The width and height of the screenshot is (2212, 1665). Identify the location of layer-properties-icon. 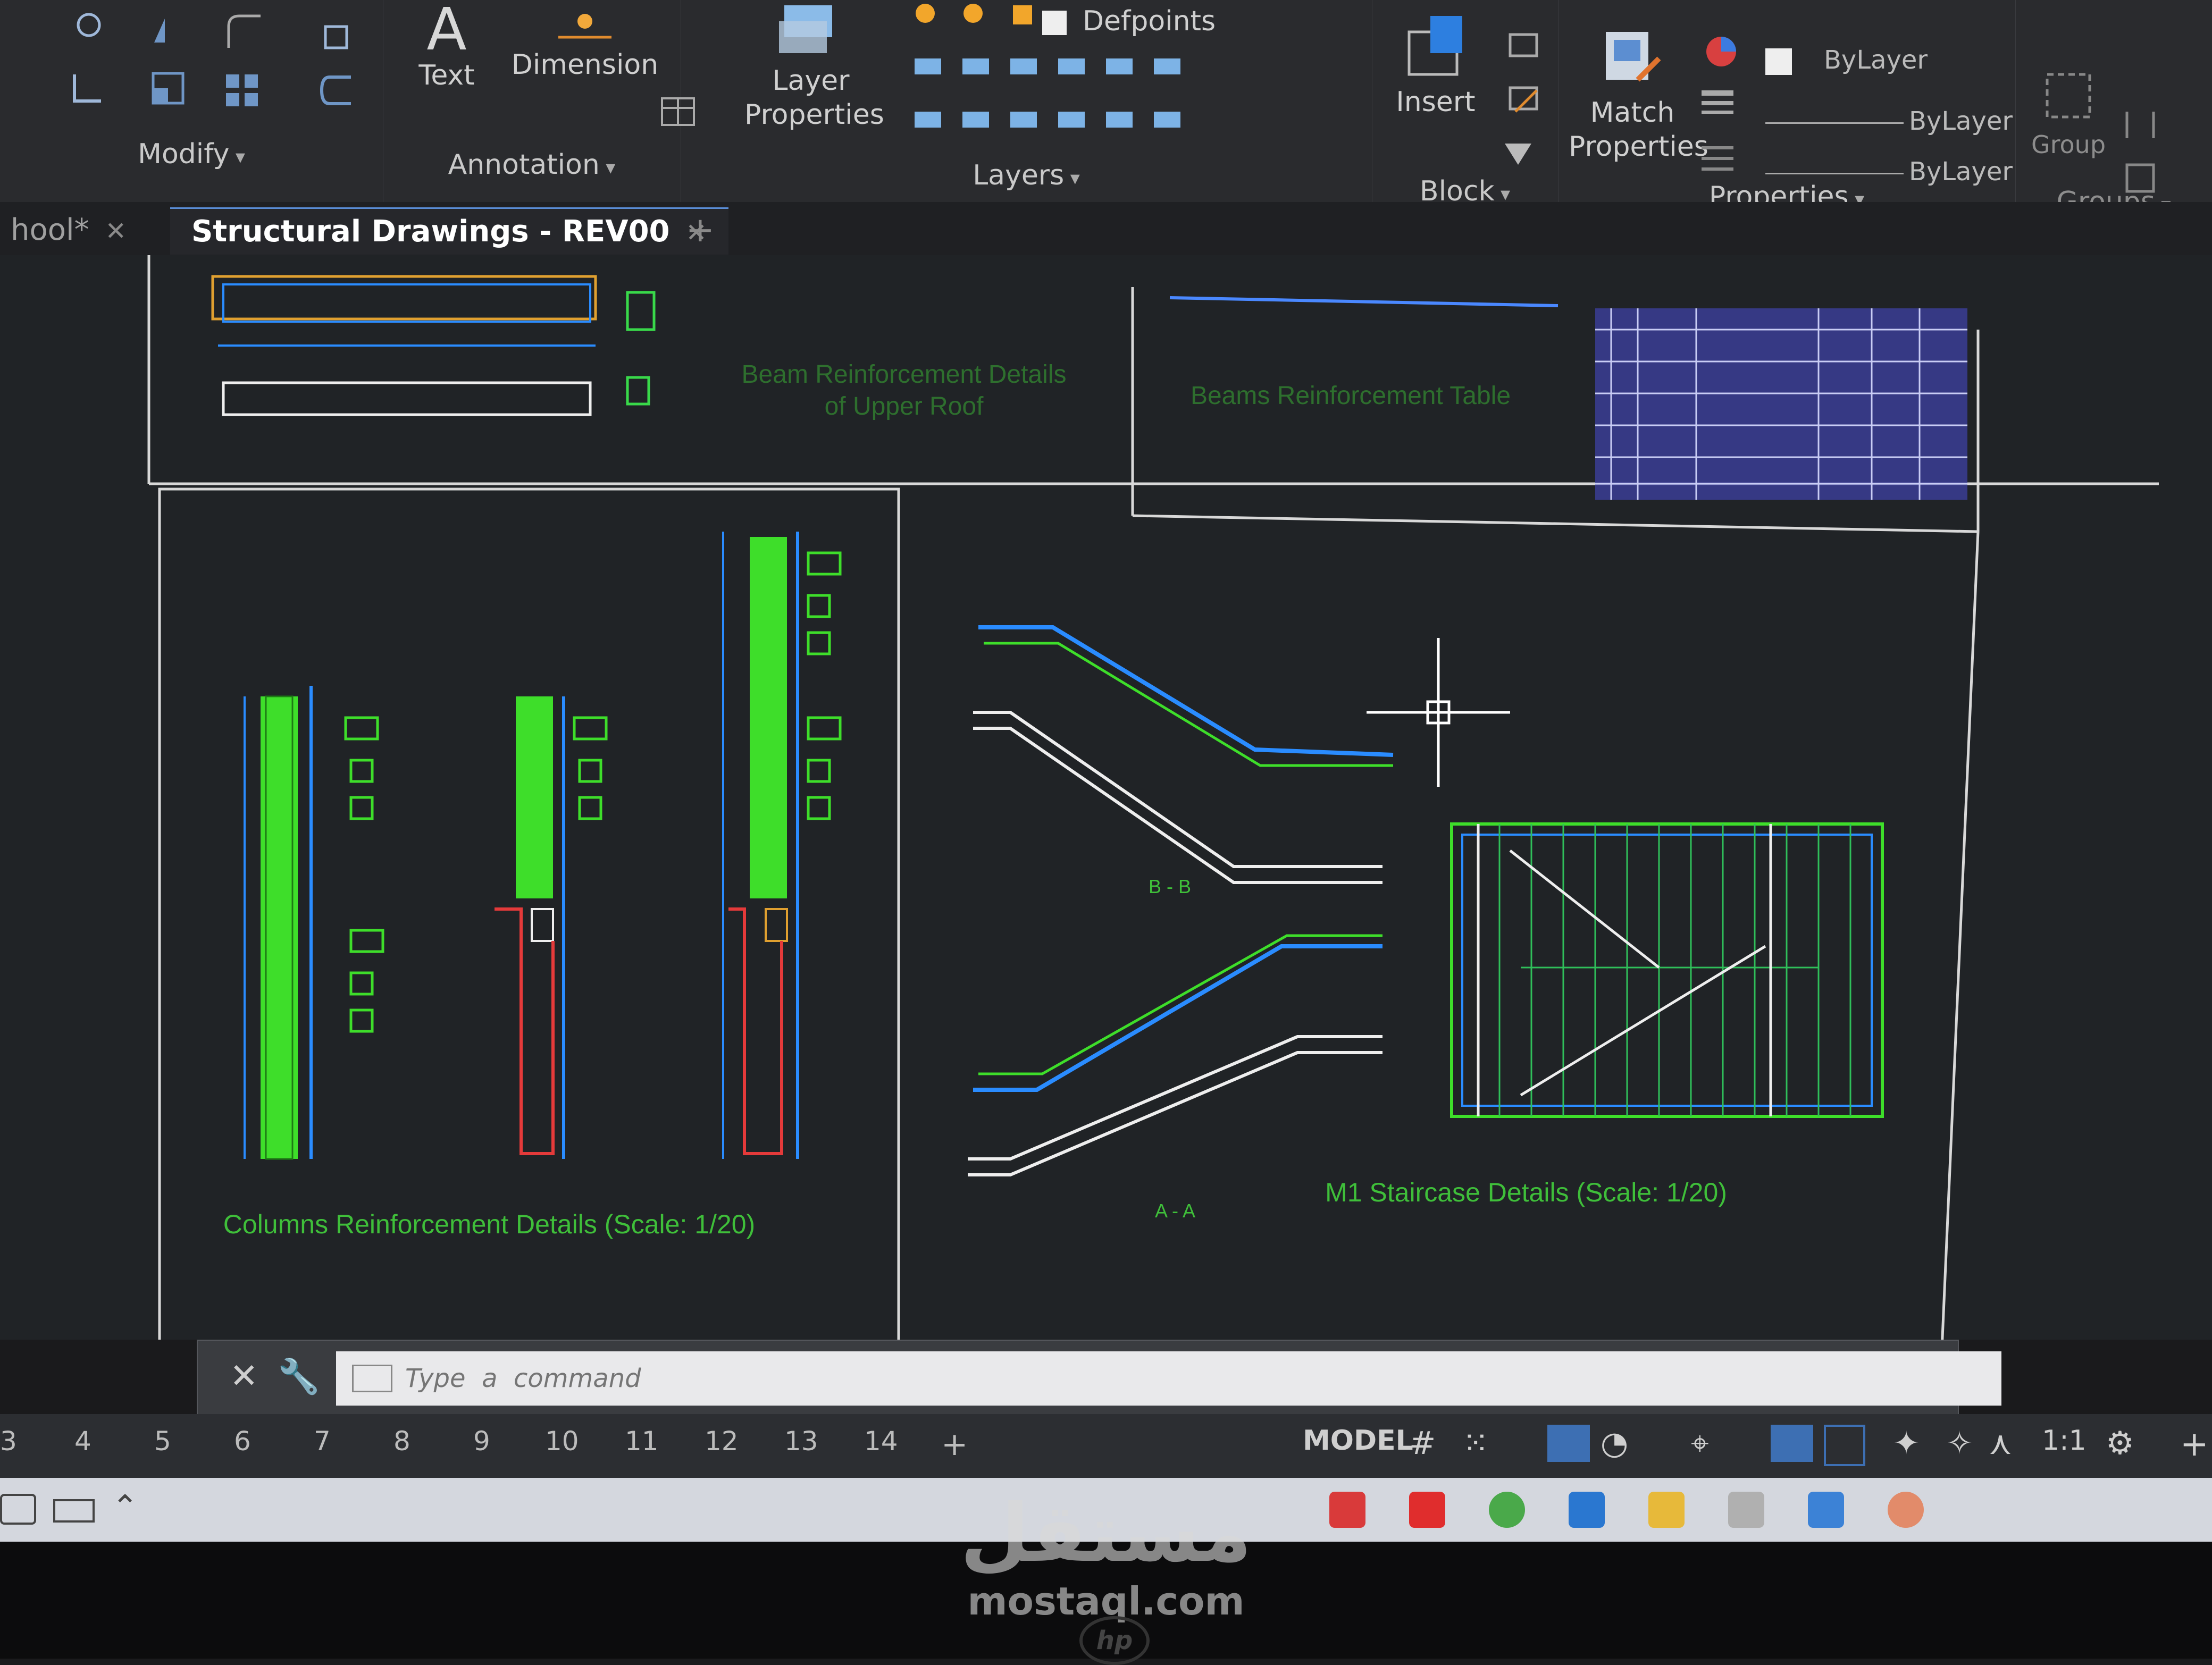
(810, 32).